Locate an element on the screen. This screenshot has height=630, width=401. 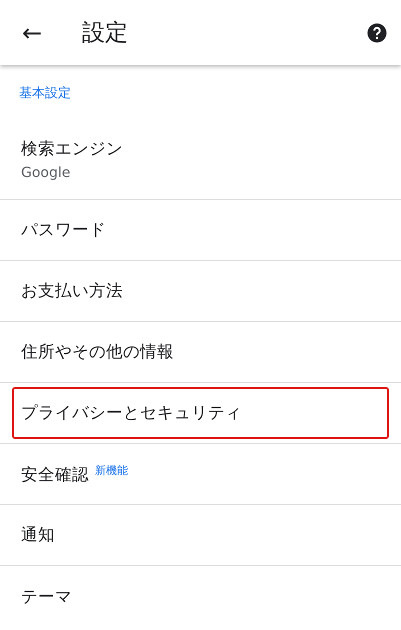
help-icon is located at coordinates (377, 32).